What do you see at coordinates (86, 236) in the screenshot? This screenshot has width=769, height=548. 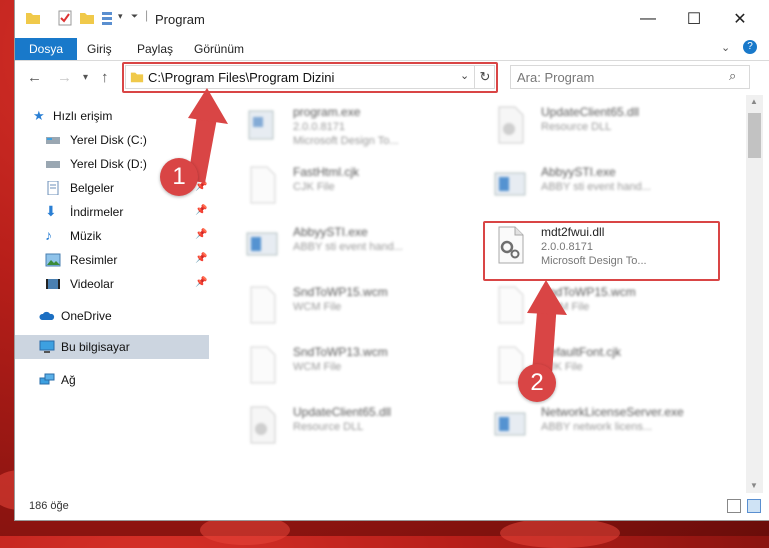 I see `sidebar-item-label: Müzik` at bounding box center [86, 236].